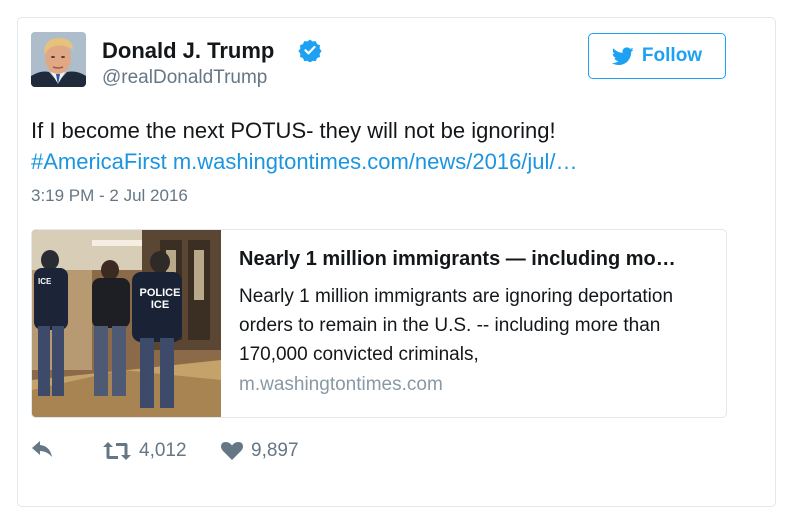 This screenshot has height=530, width=798. Describe the element at coordinates (622, 55) in the screenshot. I see `twitter-bird-icon` at that location.